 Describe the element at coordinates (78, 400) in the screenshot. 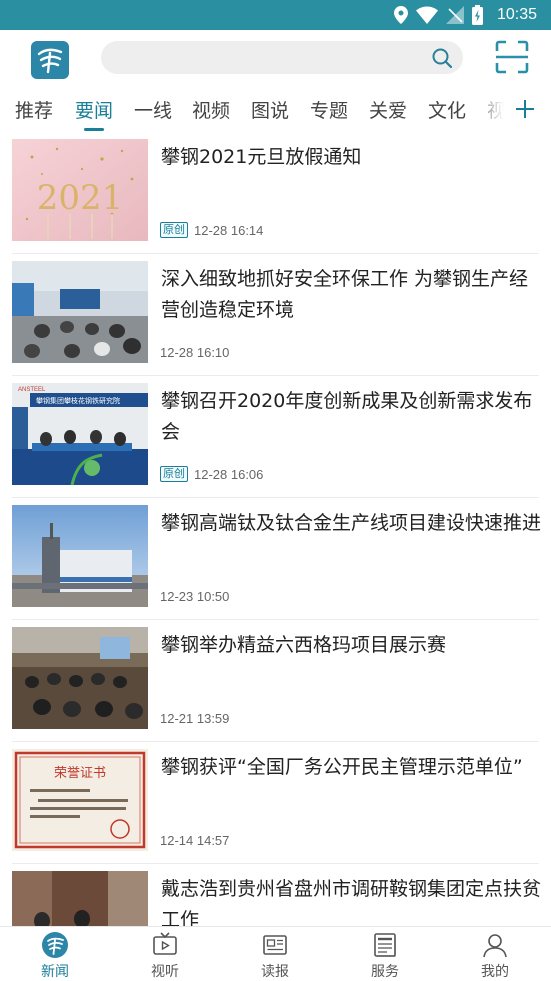

I see `thumb-banner-text: 攀钢集团攀枝花钢铁研究院` at that location.